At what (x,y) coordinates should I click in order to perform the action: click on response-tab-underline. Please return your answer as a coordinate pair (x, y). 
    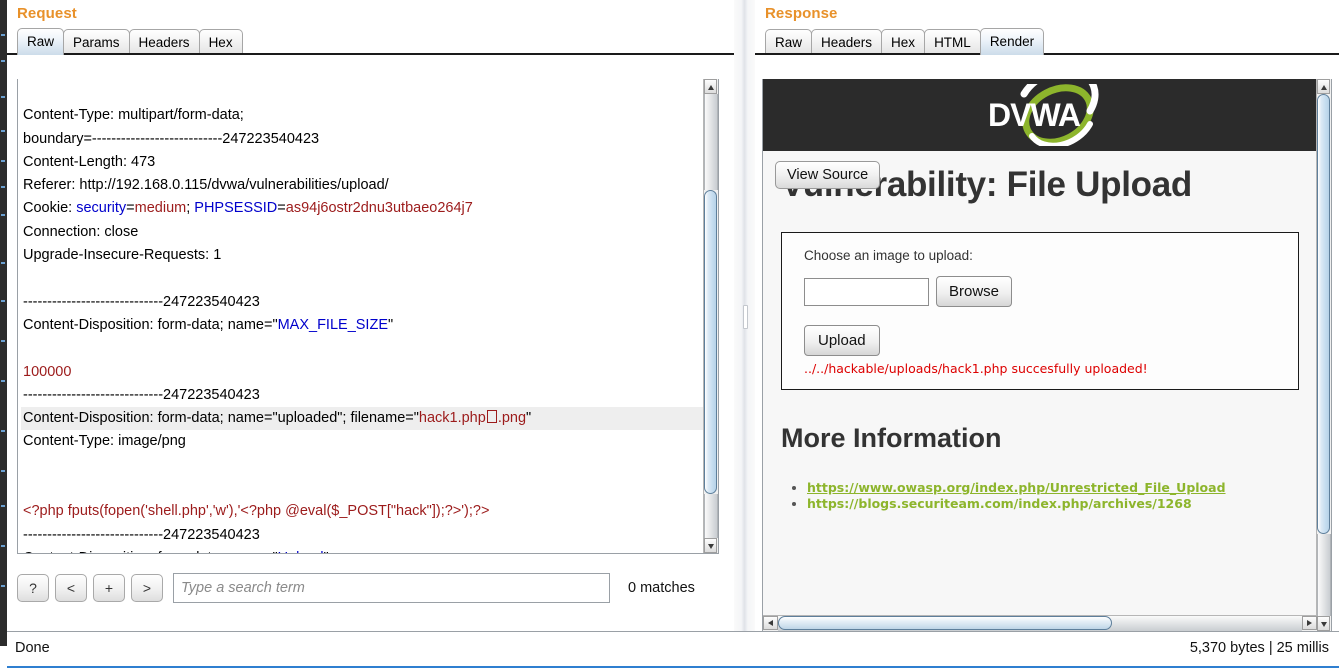
    Looking at the image, I should click on (1047, 54).